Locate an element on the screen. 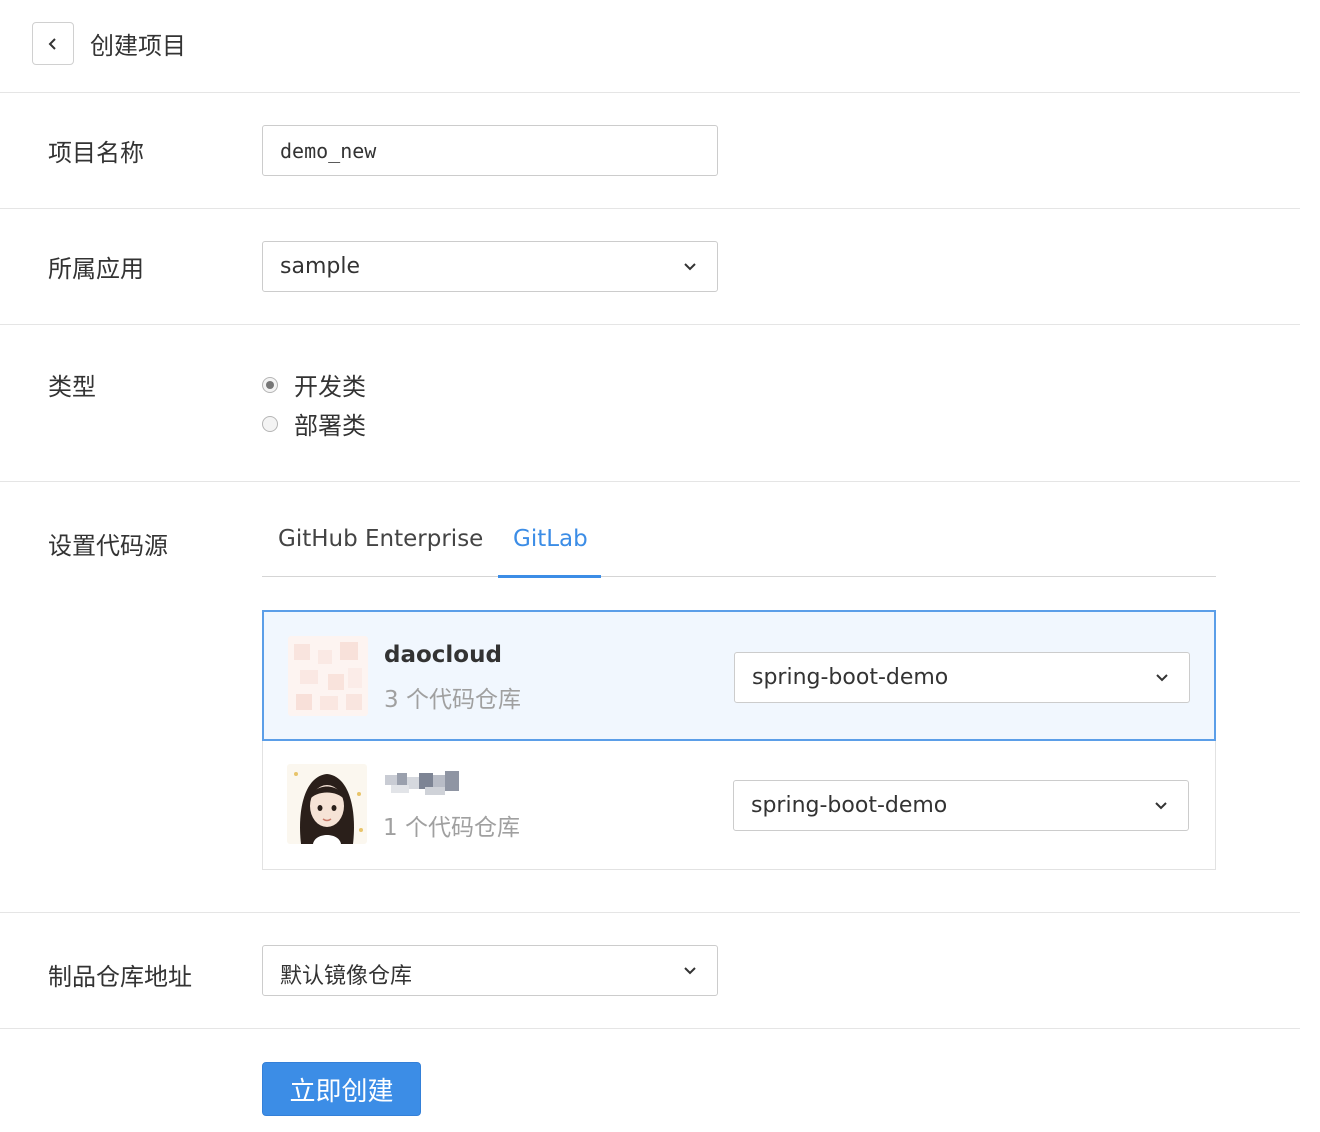  user-avatar is located at coordinates (327, 804).